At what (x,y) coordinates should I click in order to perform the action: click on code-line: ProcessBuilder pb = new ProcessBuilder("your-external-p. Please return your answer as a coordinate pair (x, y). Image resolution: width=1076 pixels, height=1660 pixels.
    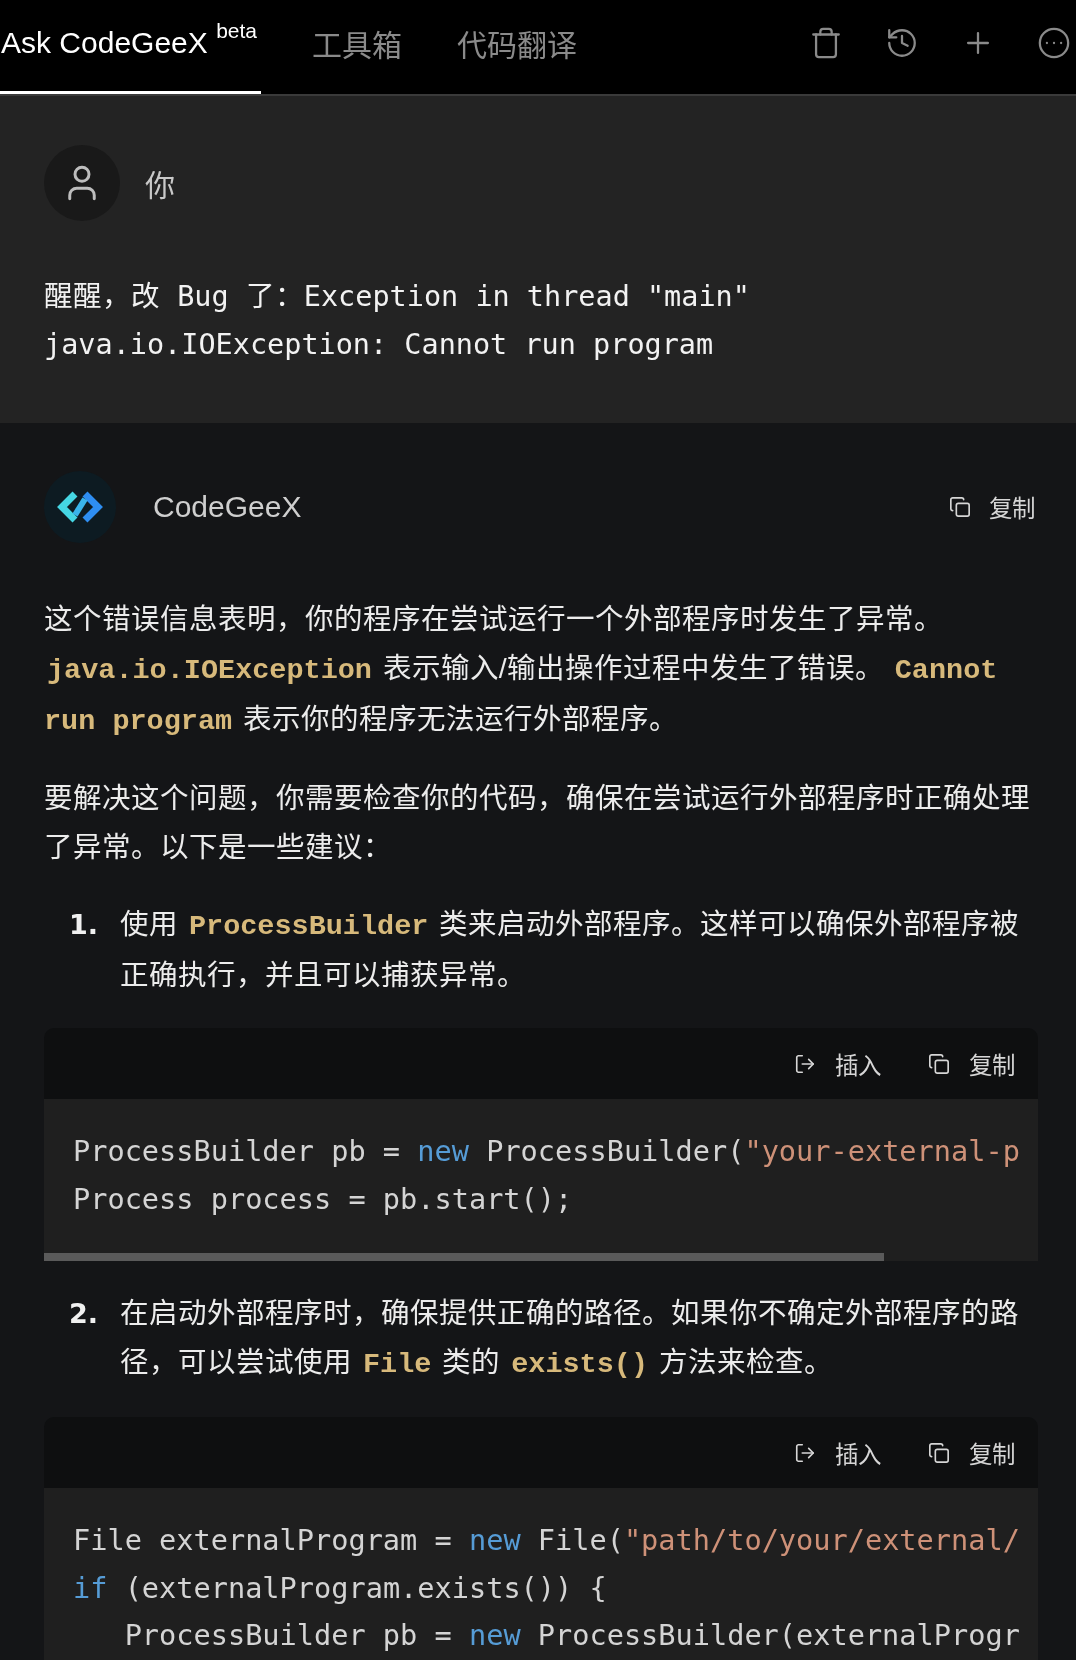
    Looking at the image, I should click on (547, 1151).